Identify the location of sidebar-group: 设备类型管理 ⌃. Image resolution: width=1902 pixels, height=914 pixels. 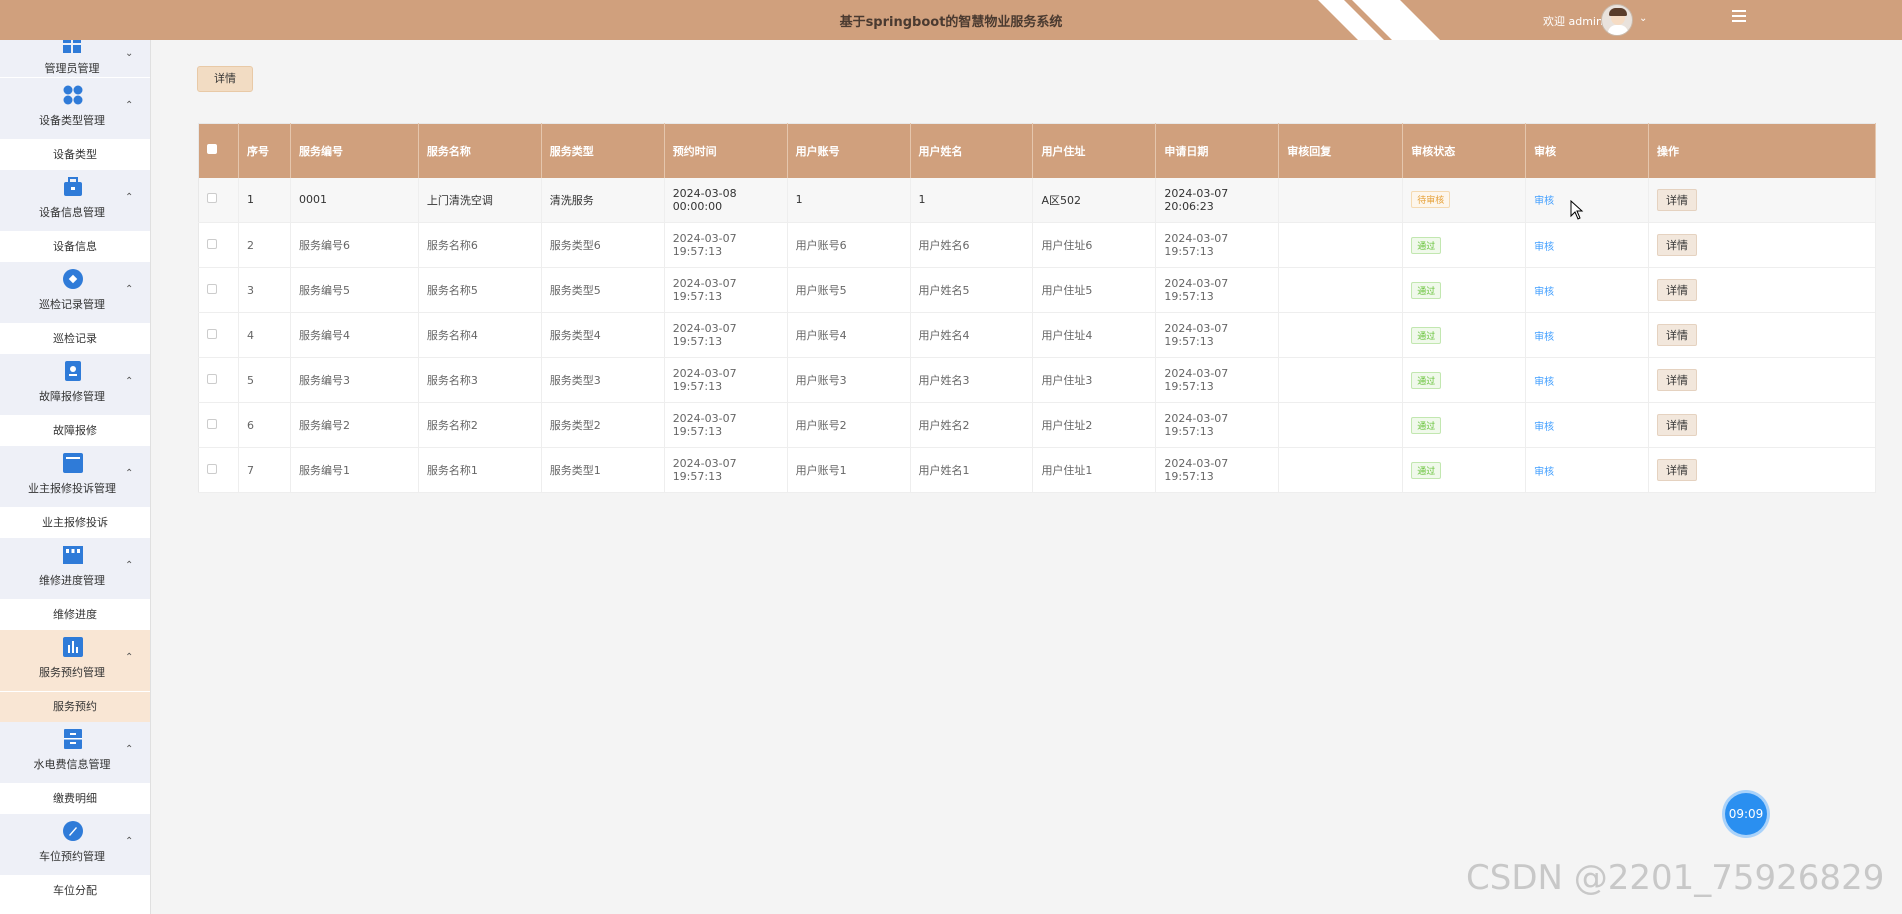
(75, 109).